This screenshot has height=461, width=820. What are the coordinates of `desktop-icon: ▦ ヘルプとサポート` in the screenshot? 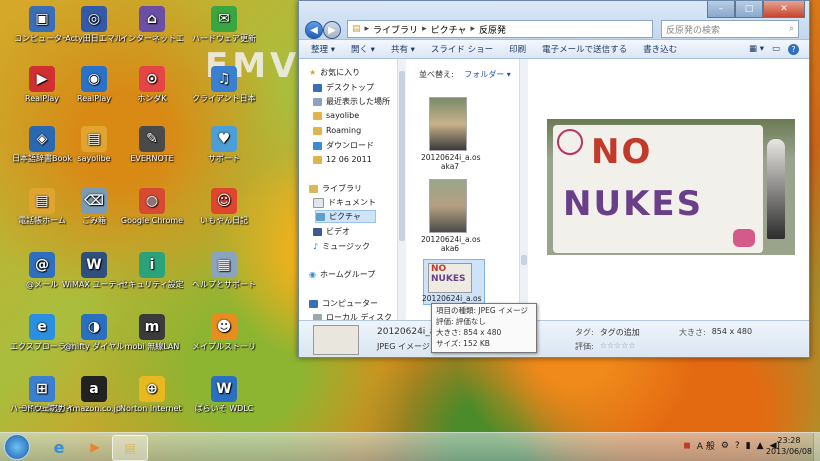 It's located at (224, 271).